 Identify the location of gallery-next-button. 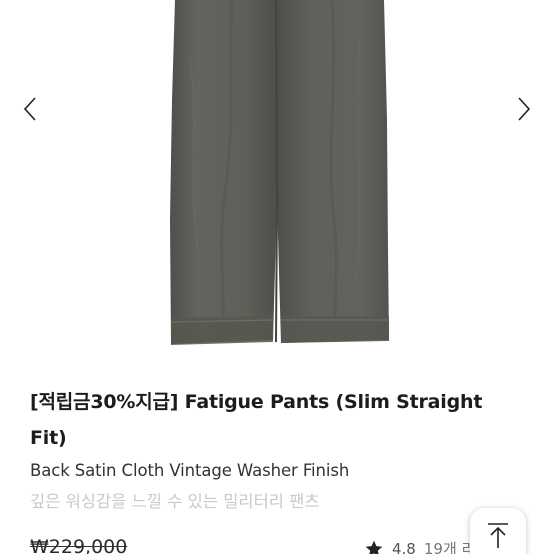
(524, 109).